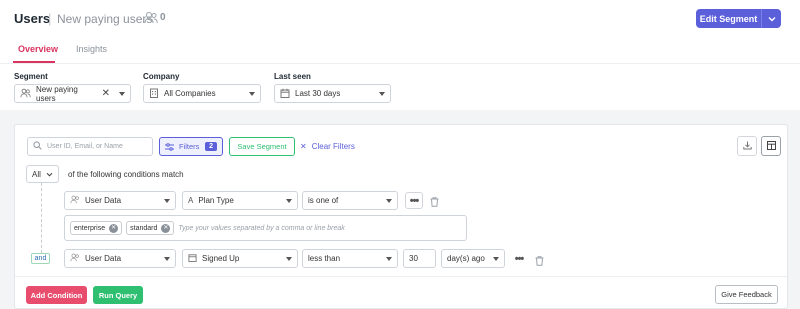  What do you see at coordinates (221, 258) in the screenshot?
I see `condition2-property-value: Signed Up` at bounding box center [221, 258].